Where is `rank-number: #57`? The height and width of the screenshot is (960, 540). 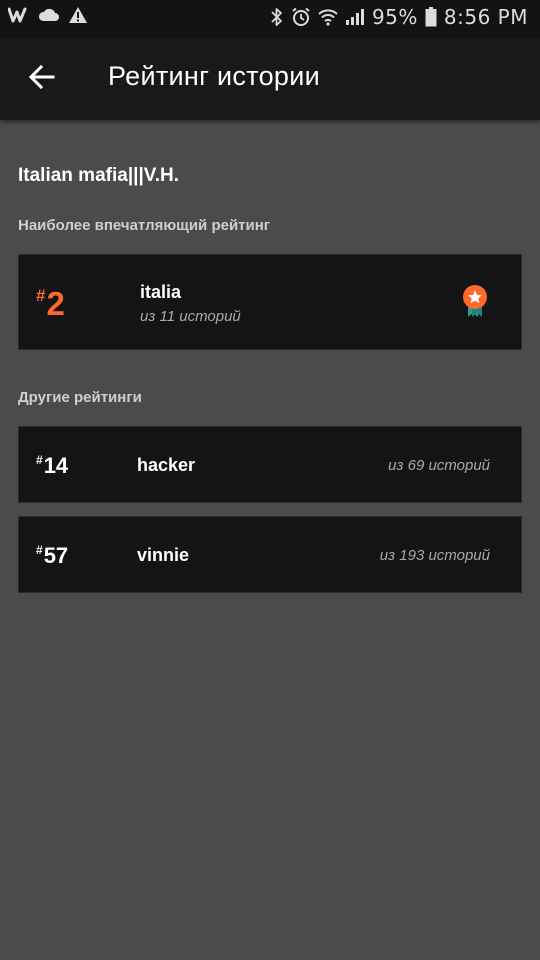 rank-number: #57 is located at coordinates (52, 556).